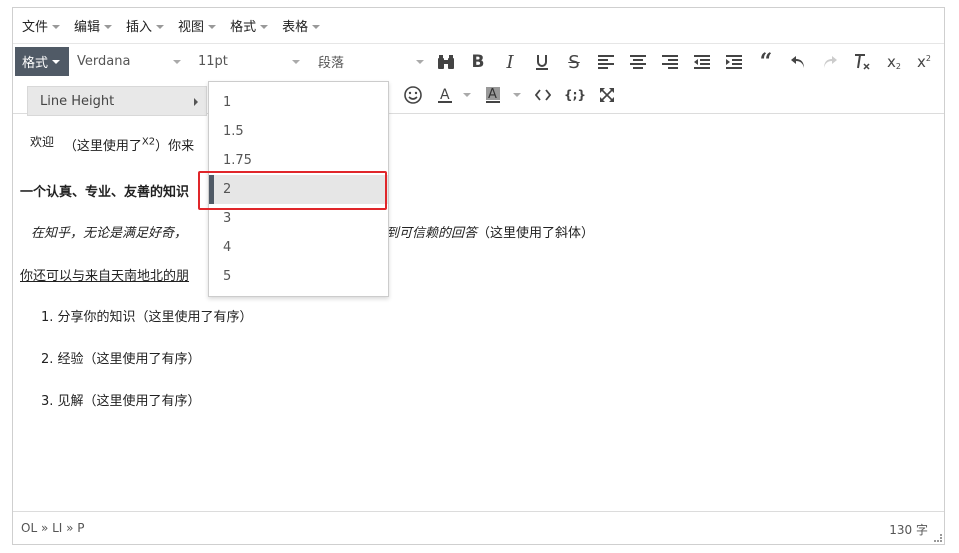 The width and height of the screenshot is (959, 553). I want to click on chevron-right-icon, so click(196, 102).